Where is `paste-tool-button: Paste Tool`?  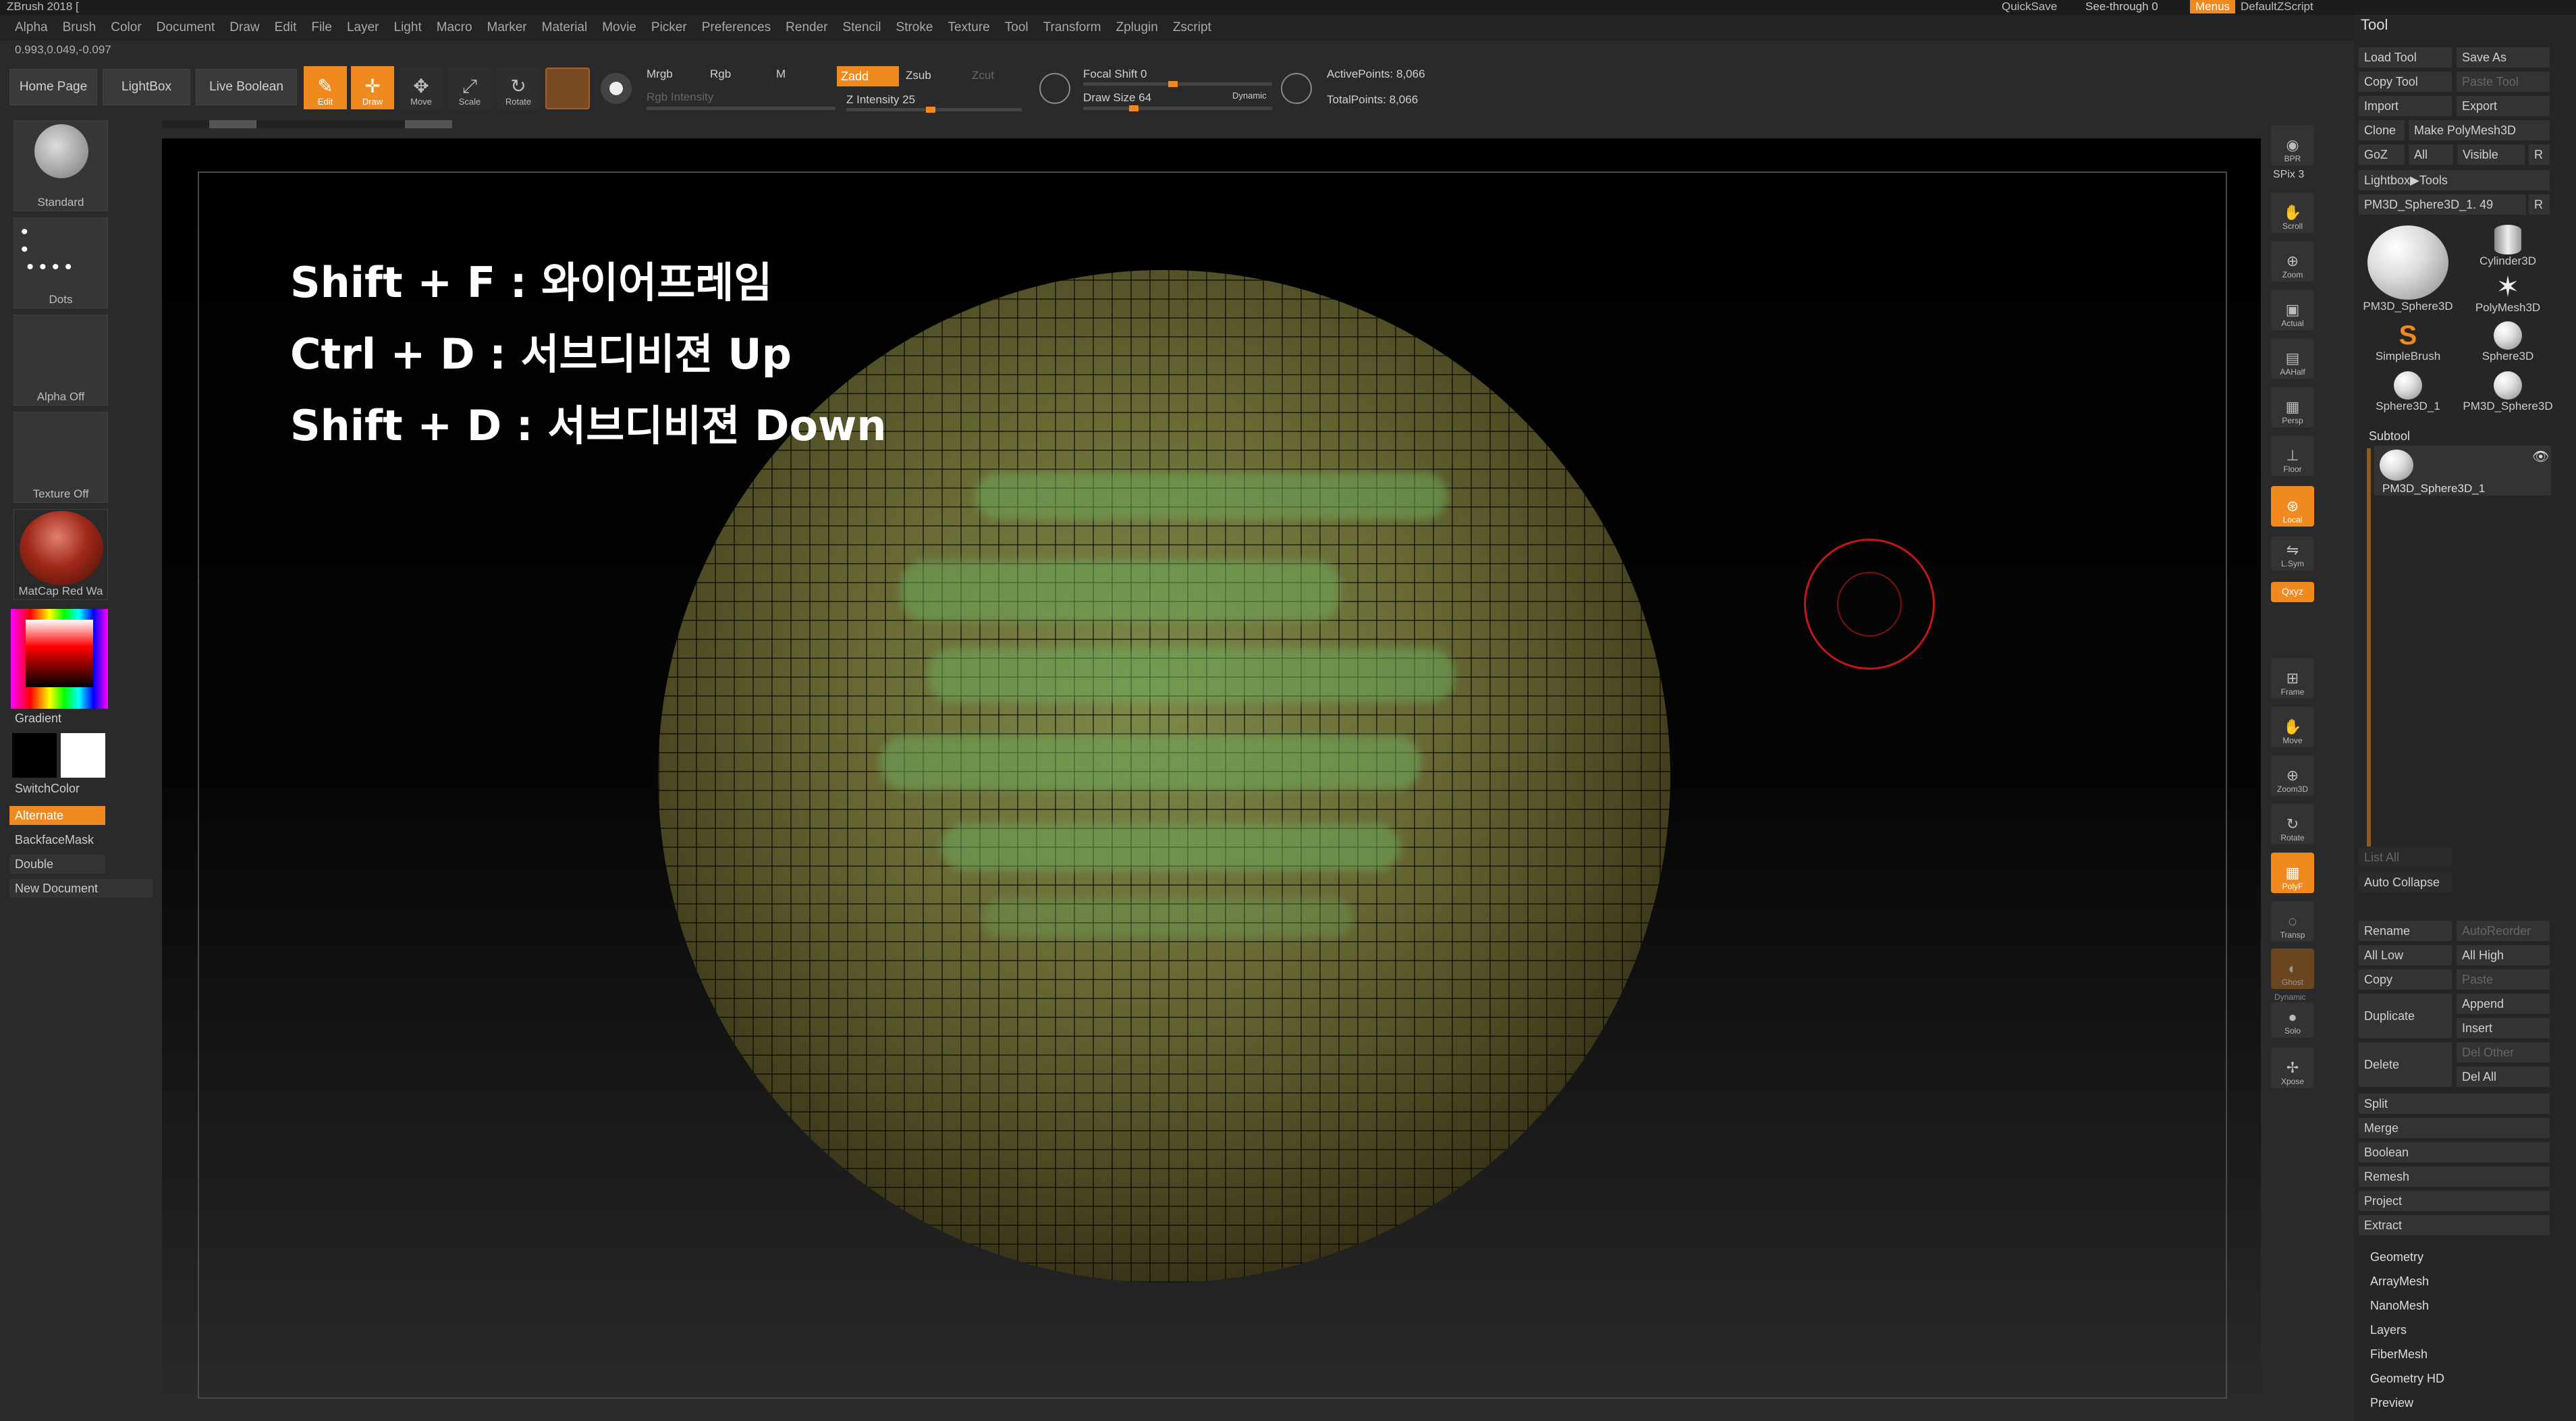
paste-tool-button: Paste Tool is located at coordinates (2503, 82).